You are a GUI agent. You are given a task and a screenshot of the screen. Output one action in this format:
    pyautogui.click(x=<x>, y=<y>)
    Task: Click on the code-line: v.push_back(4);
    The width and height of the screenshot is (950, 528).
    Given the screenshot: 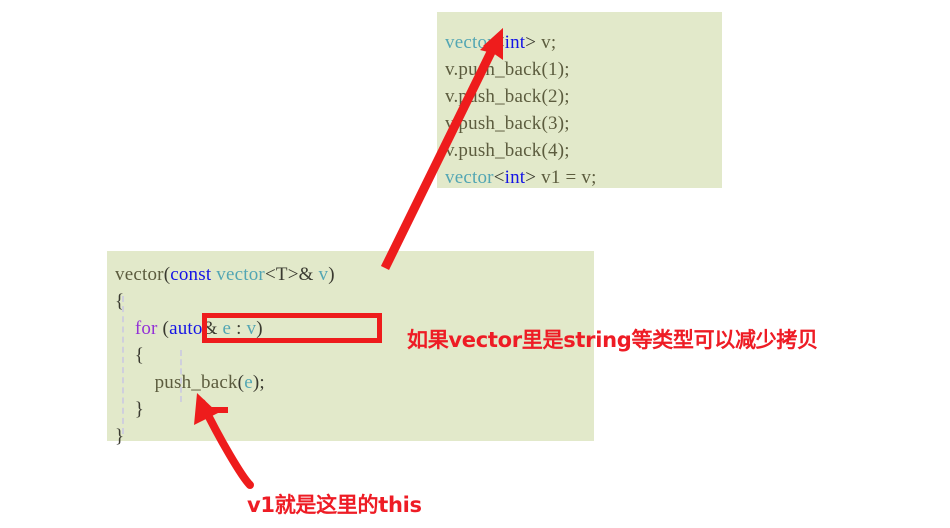 What is the action you would take?
    pyautogui.click(x=583, y=150)
    